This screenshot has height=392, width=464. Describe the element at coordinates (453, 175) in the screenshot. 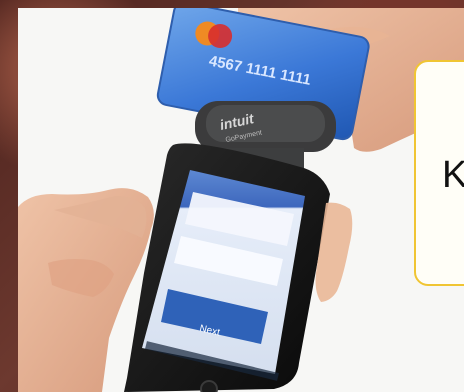

I see `callout-text: K` at that location.